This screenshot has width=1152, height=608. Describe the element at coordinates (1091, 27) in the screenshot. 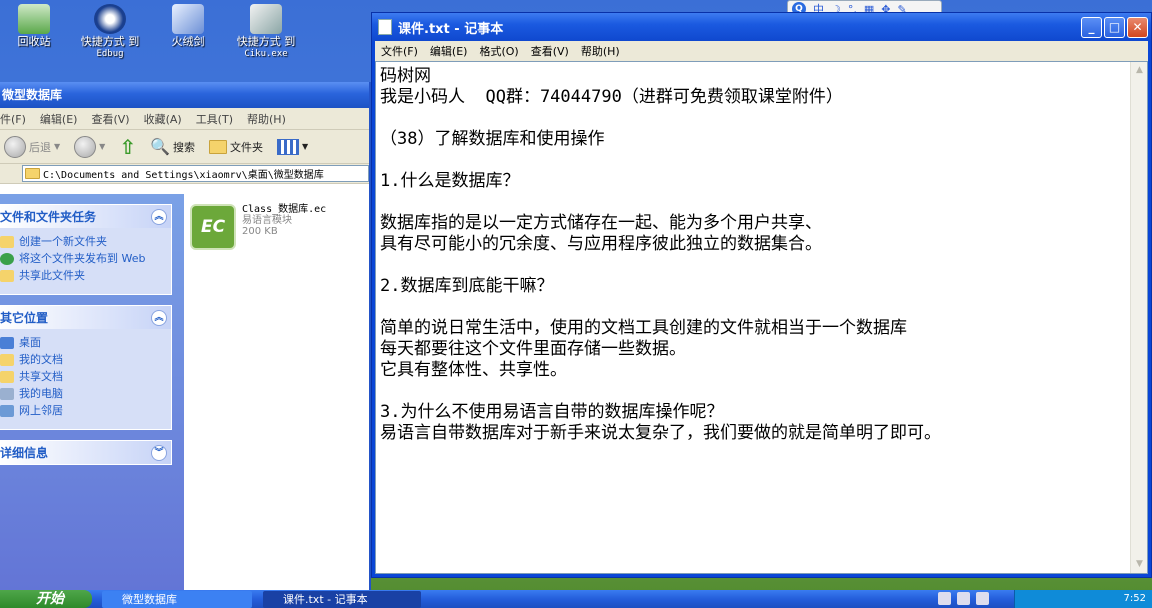

I see `minimize-button: _` at that location.